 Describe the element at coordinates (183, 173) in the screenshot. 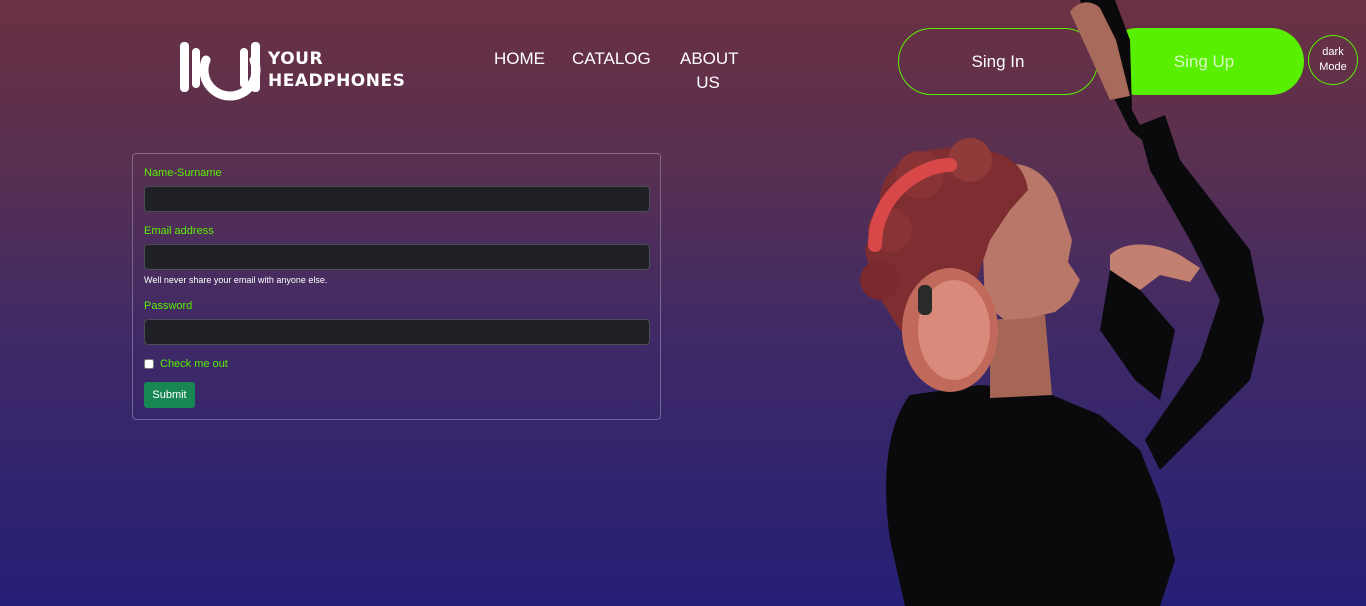

I see `name-label: Name-Surname` at that location.